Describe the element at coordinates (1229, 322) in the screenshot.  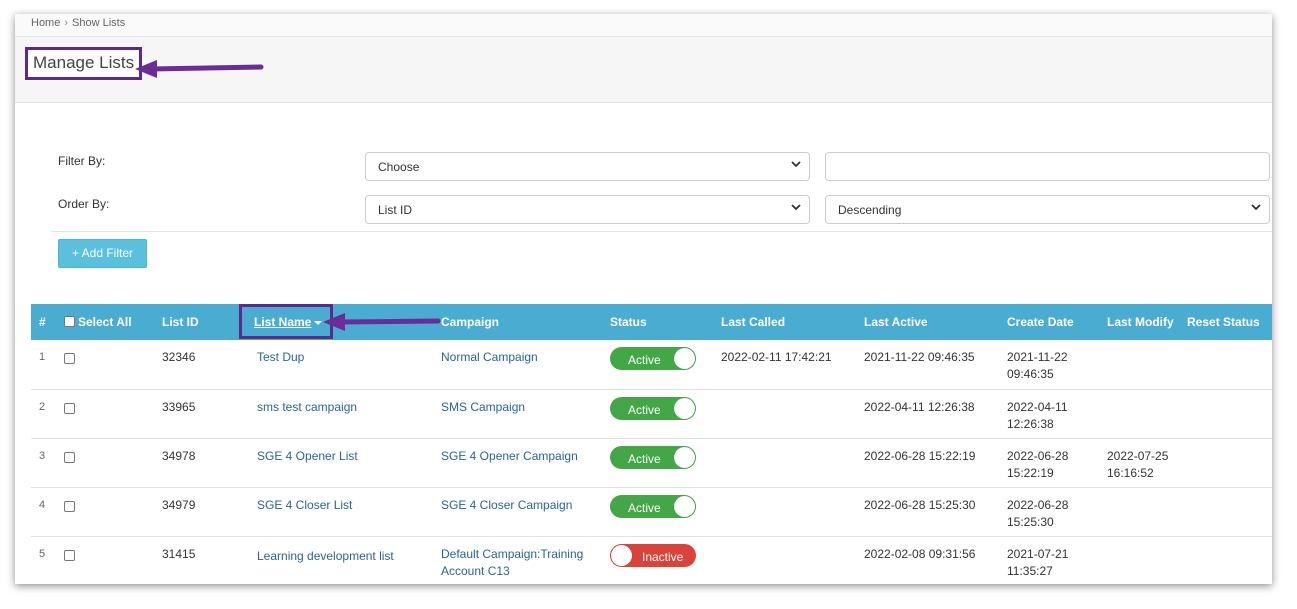
I see `header-reset-status: Reset Status` at that location.